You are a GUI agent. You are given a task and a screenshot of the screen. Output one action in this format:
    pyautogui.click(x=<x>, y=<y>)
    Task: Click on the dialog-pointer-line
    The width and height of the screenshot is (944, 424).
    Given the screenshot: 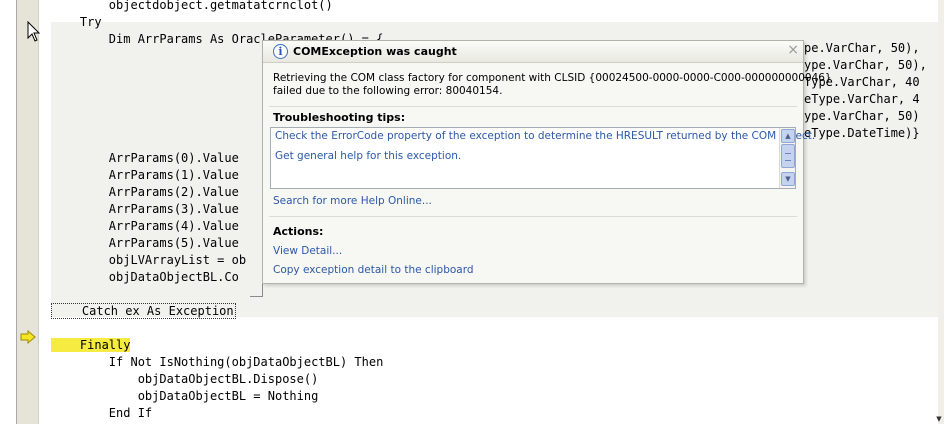 What is the action you would take?
    pyautogui.click(x=256, y=296)
    